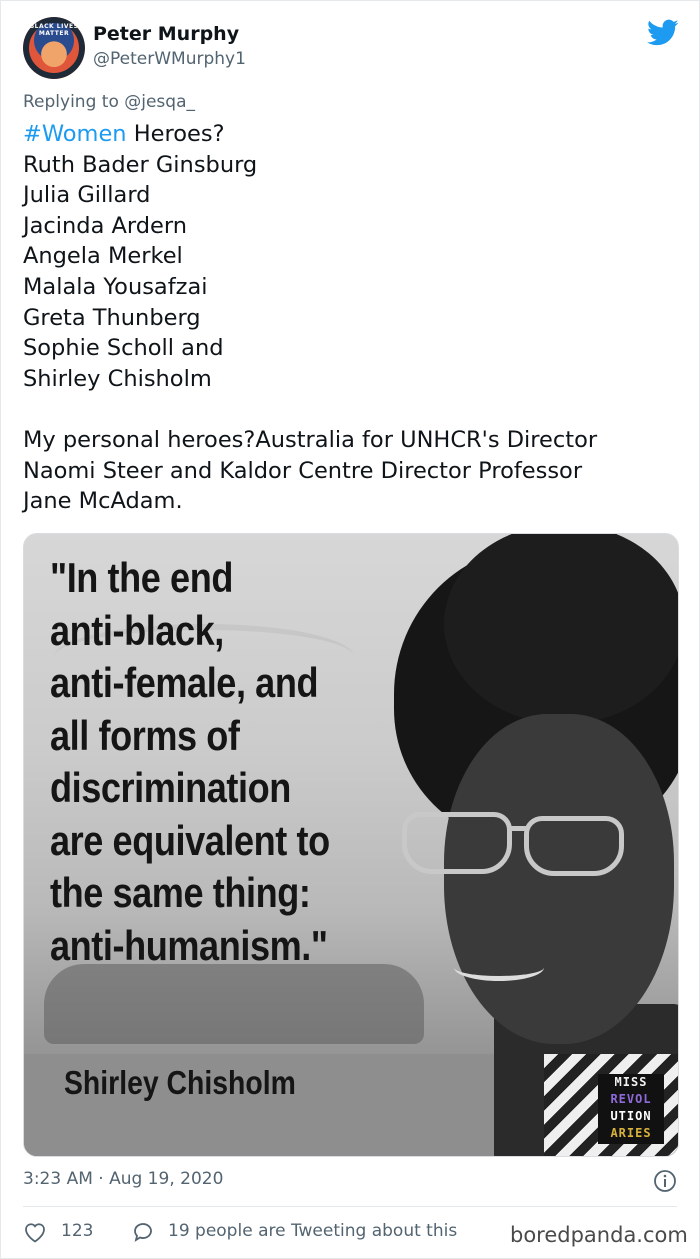 This screenshot has width=700, height=1259. Describe the element at coordinates (35, 1232) in the screenshot. I see `heart-icon` at that location.